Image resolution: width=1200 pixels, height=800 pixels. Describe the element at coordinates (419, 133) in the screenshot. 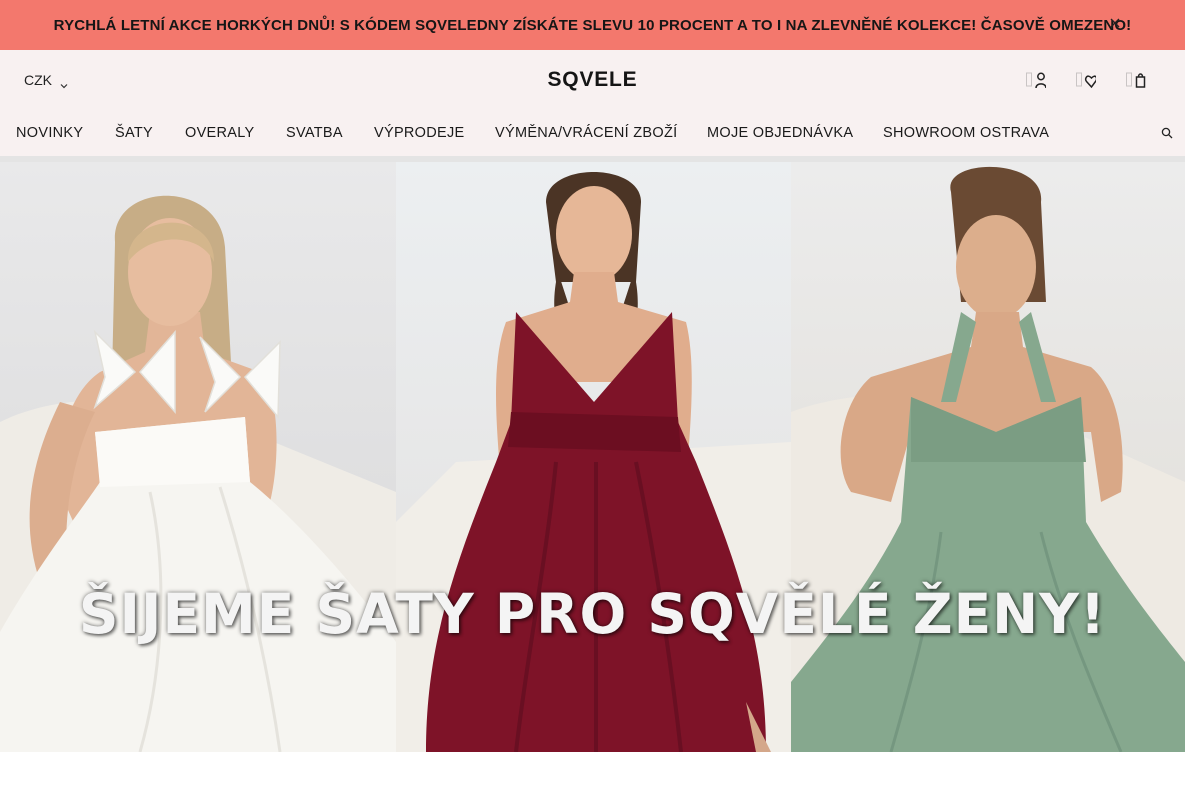

I see `nav-item-vyprodeje: VÝPRODEJE` at that location.